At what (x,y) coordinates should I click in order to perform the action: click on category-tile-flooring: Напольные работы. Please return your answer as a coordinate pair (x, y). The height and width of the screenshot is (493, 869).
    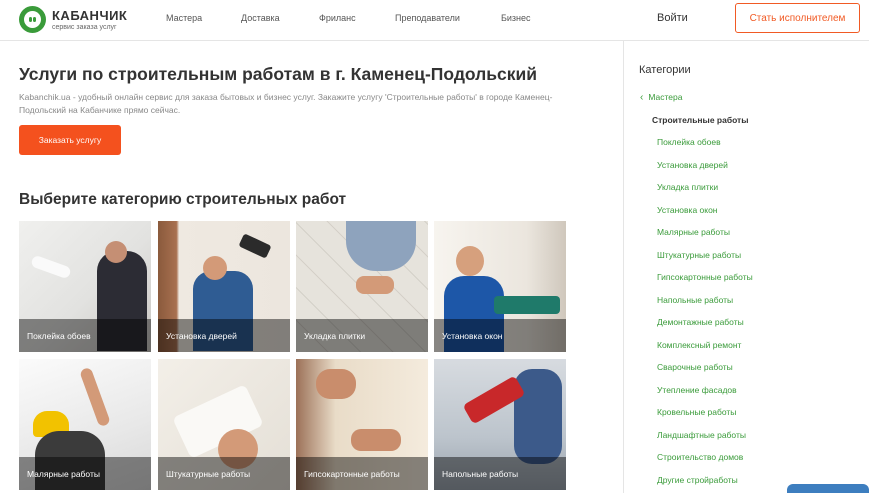
    Looking at the image, I should click on (500, 424).